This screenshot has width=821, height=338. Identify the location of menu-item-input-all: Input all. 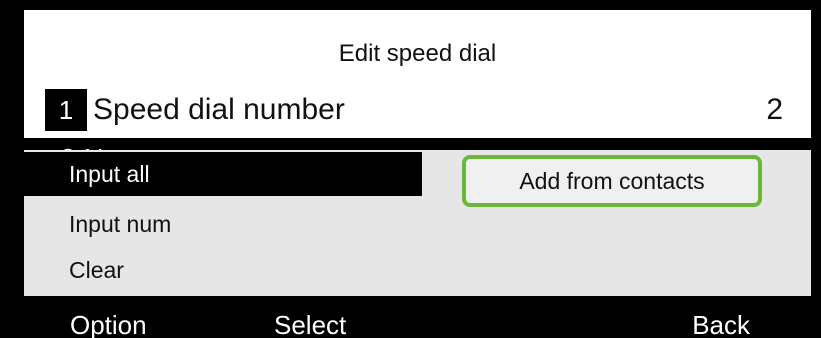
(223, 174).